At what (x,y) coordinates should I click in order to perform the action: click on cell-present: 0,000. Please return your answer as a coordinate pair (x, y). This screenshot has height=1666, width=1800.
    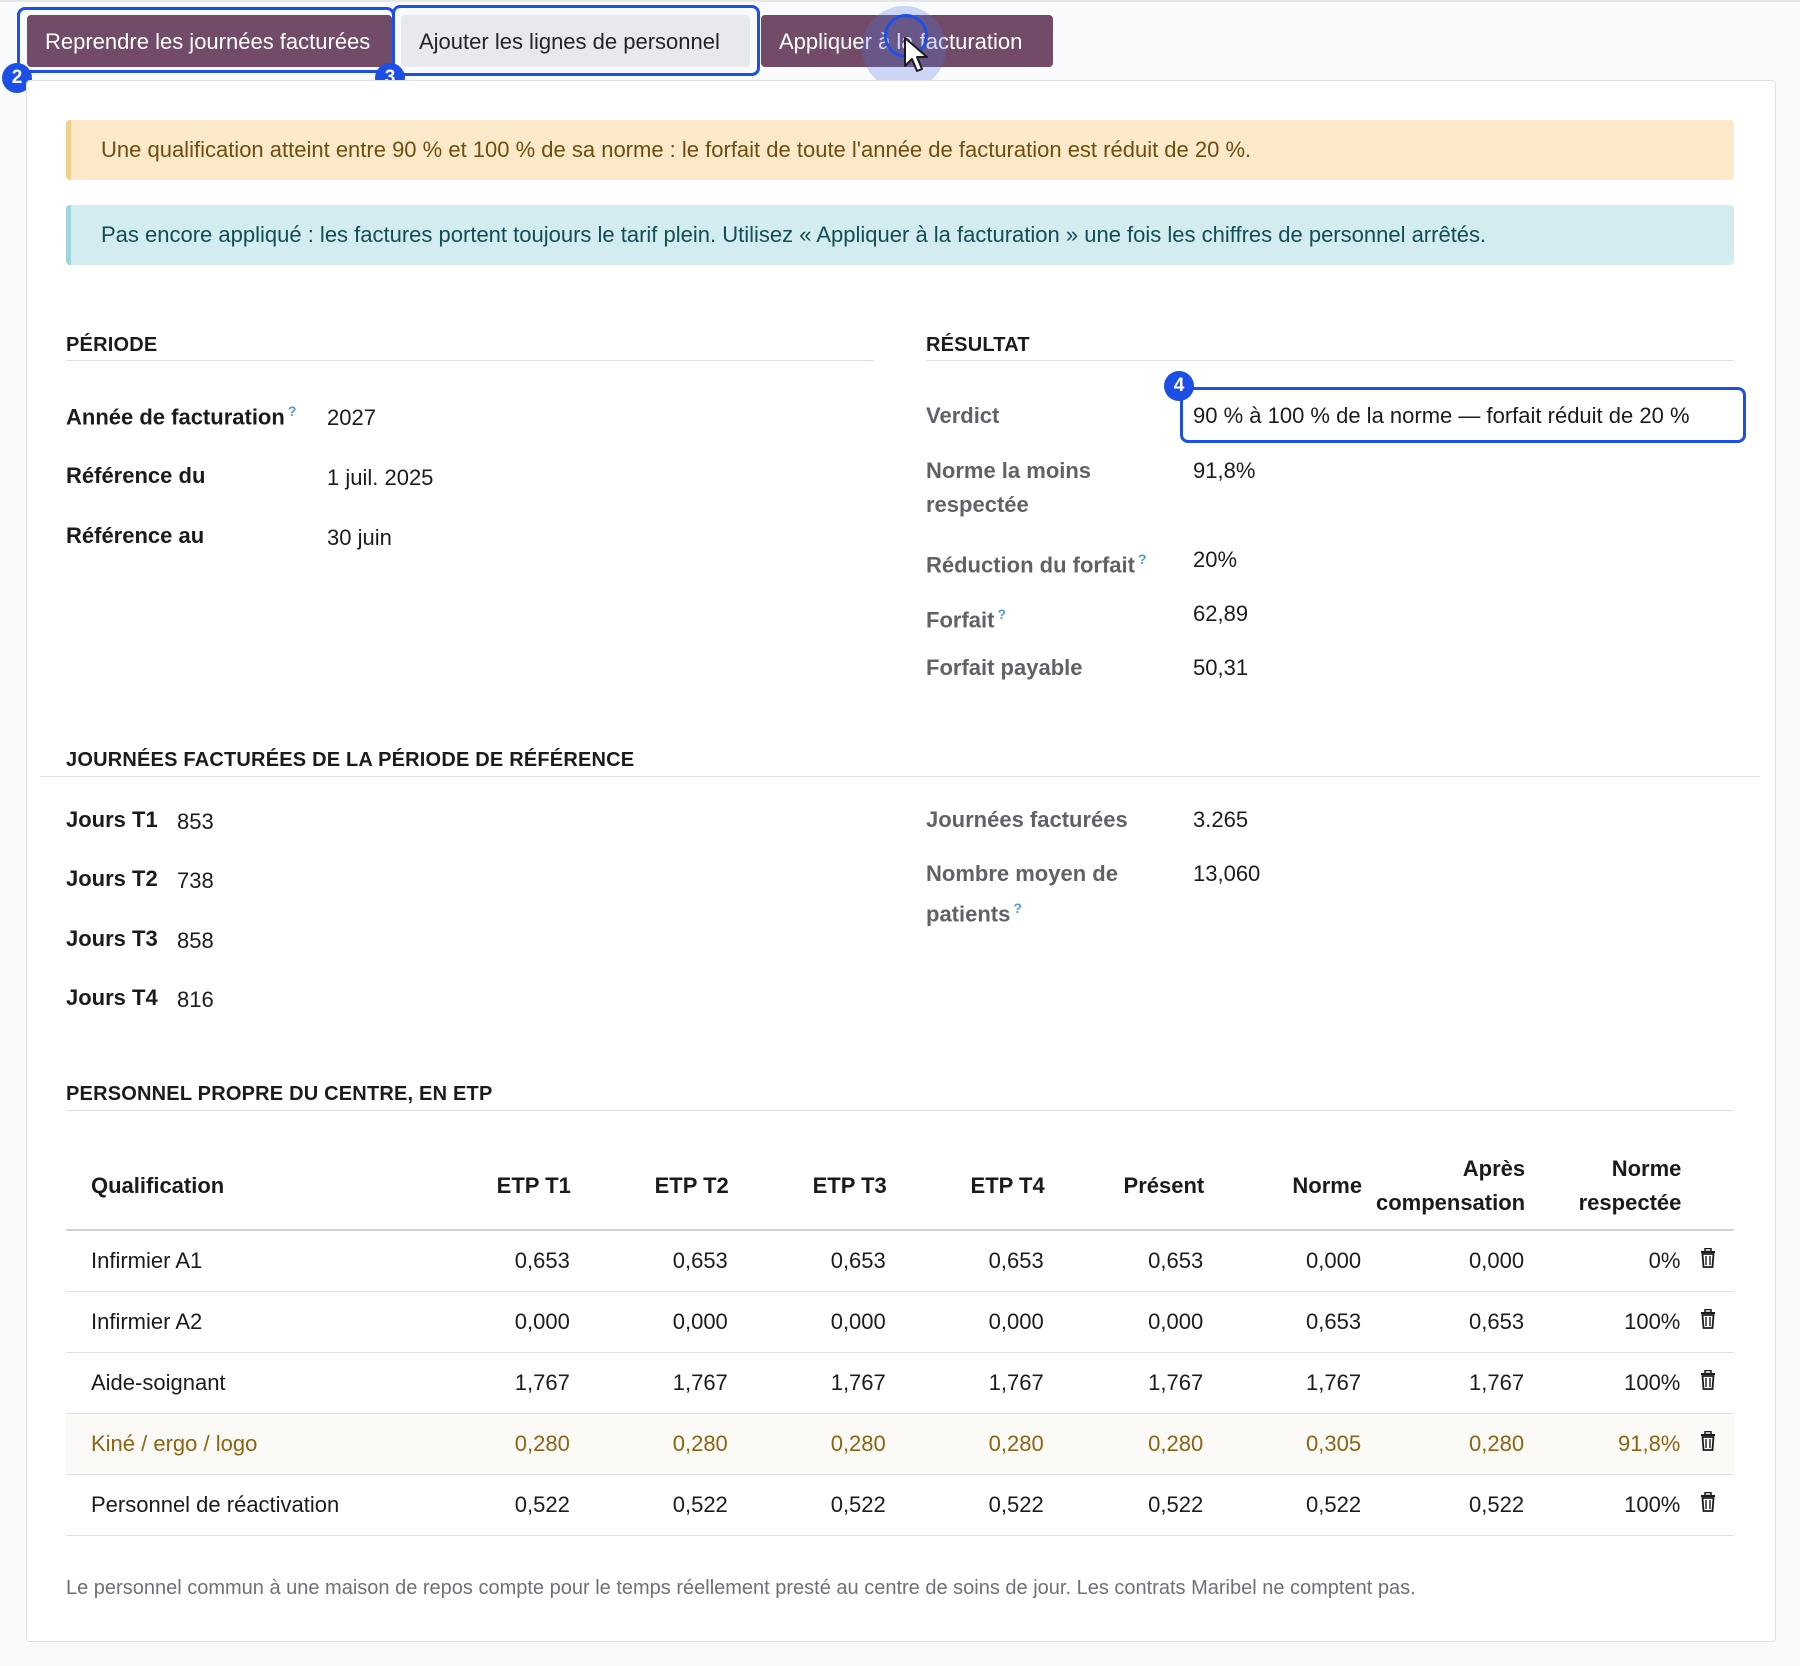
    Looking at the image, I should click on (1124, 1322).